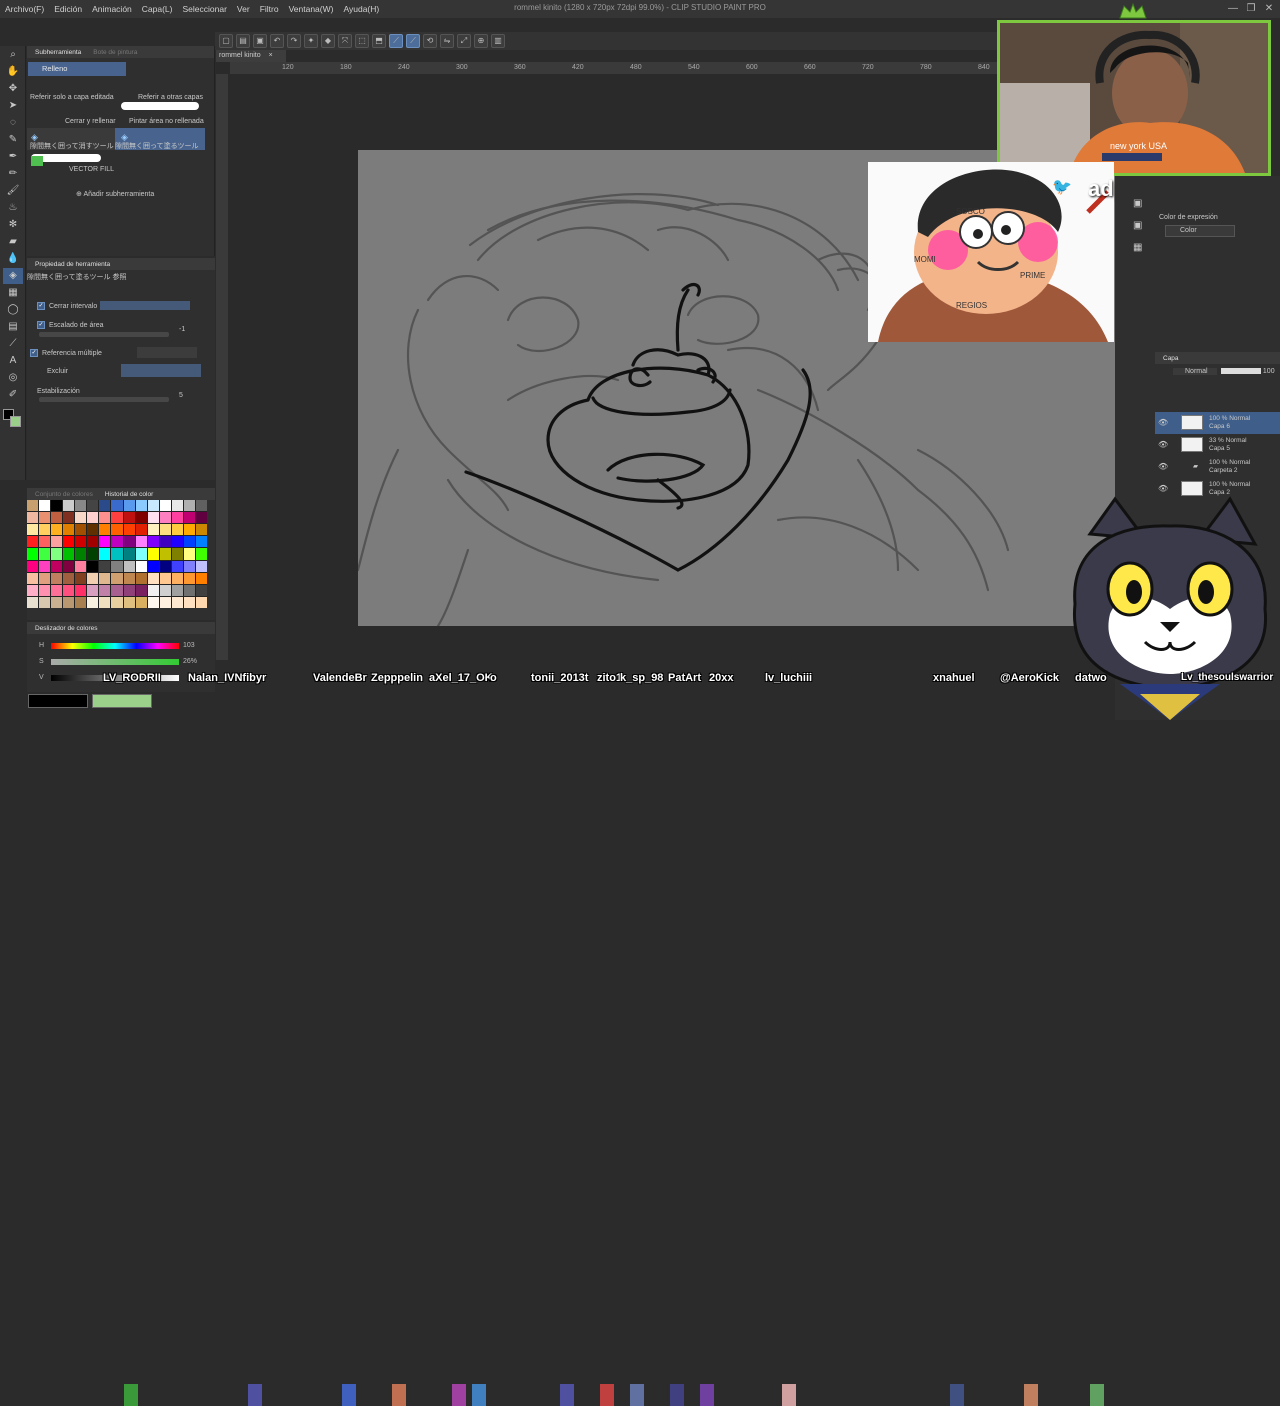 The height and width of the screenshot is (1406, 1280). I want to click on zoom-icon: ⊕, so click(481, 41).